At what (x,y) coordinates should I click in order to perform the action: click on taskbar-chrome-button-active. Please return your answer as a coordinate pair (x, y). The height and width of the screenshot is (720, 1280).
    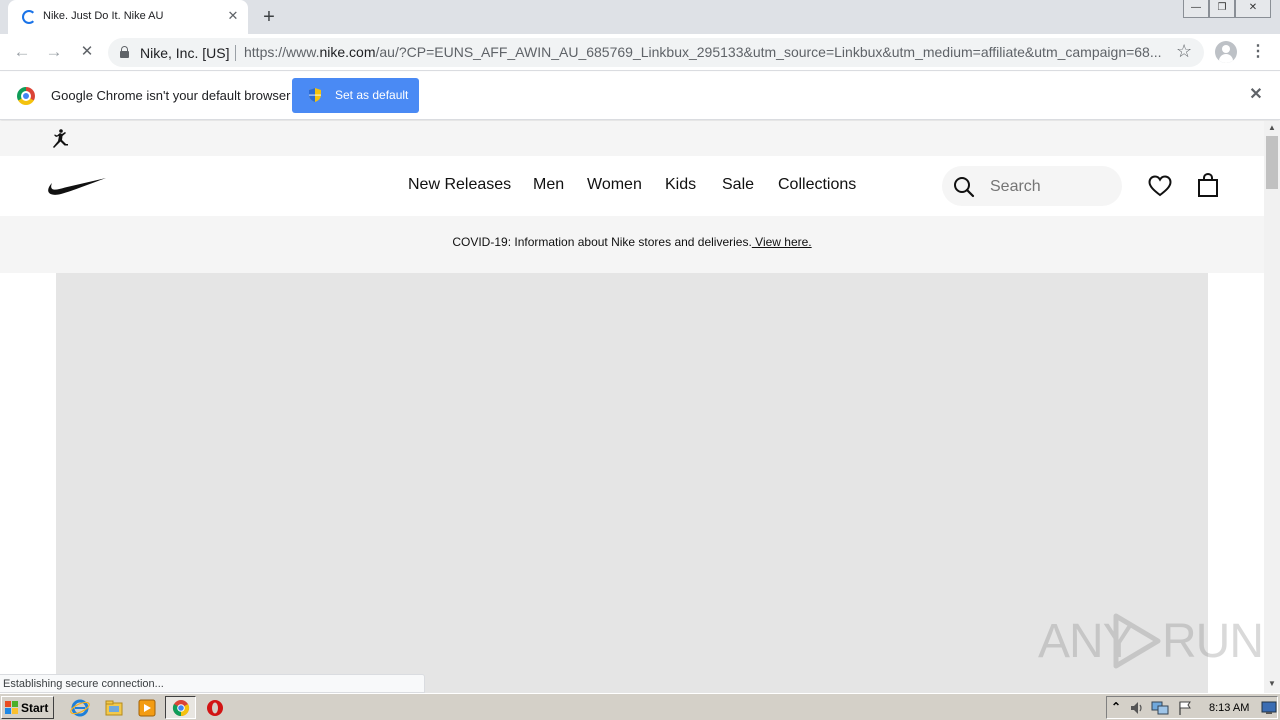
    Looking at the image, I should click on (180, 707).